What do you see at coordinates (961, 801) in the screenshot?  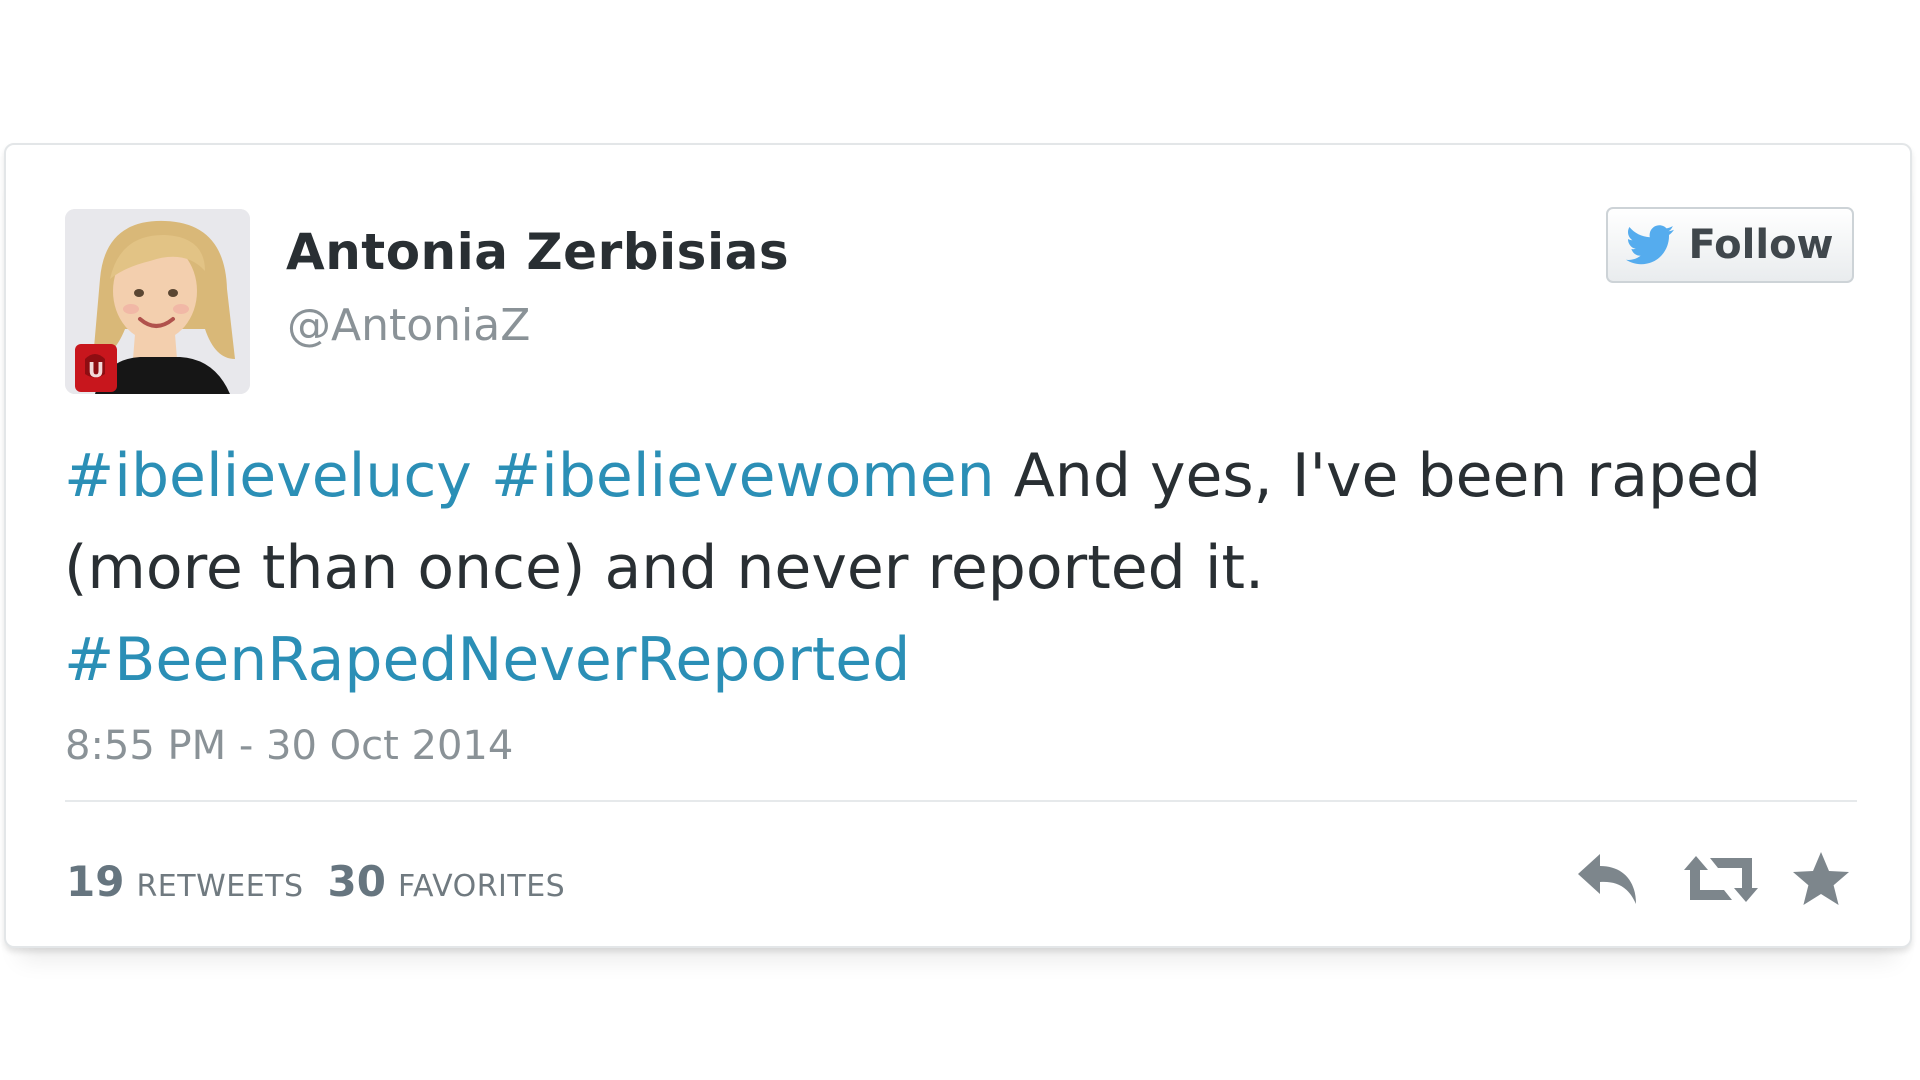 I see `divider` at bounding box center [961, 801].